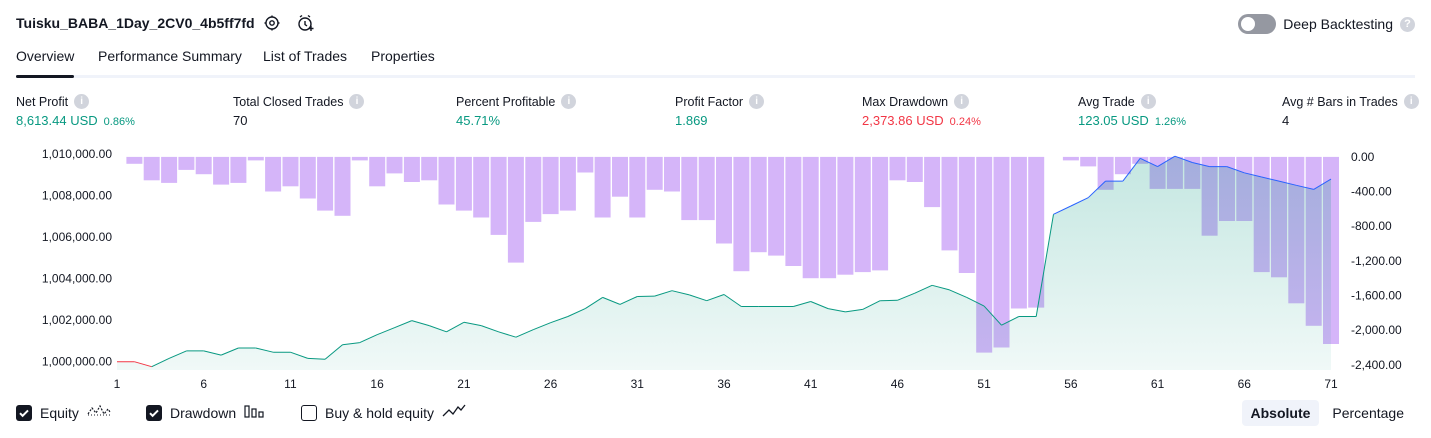 This screenshot has width=1431, height=438. Describe the element at coordinates (379, 412) in the screenshot. I see `buy-hold-legend-label: Buy & hold equity` at that location.